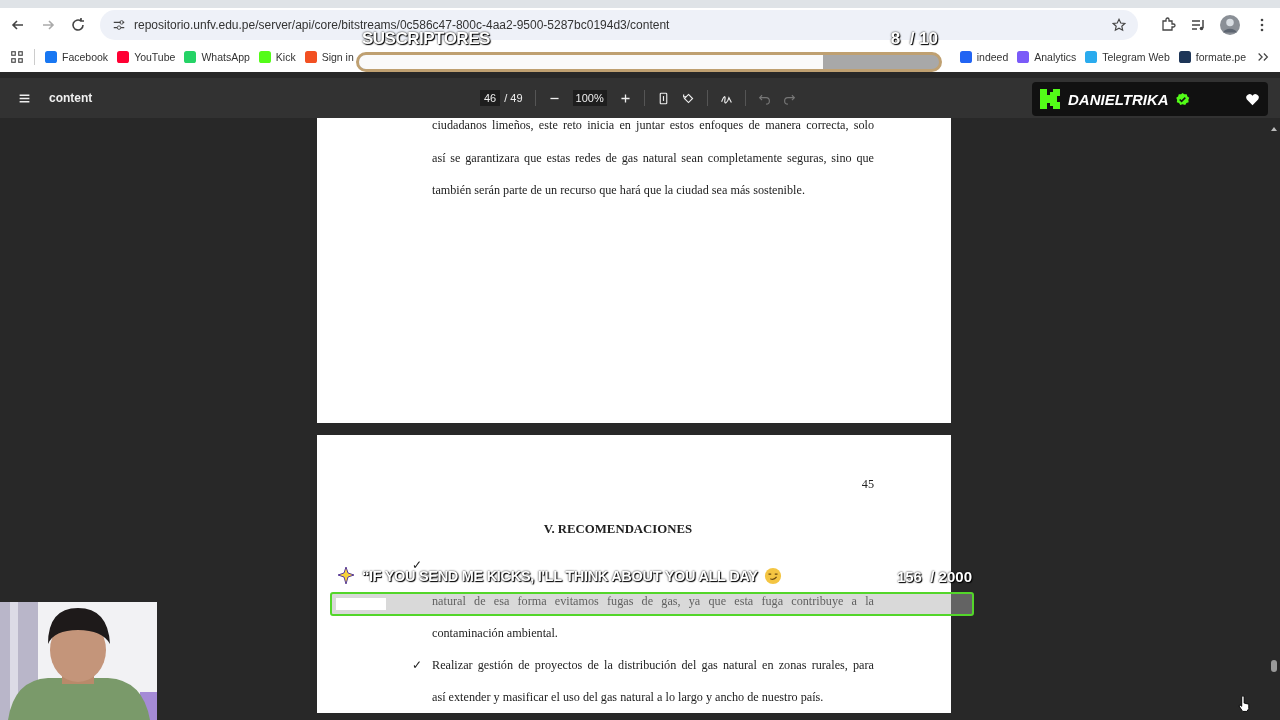 The image size is (1280, 720). What do you see at coordinates (688, 98) in the screenshot?
I see `rotate-icon` at bounding box center [688, 98].